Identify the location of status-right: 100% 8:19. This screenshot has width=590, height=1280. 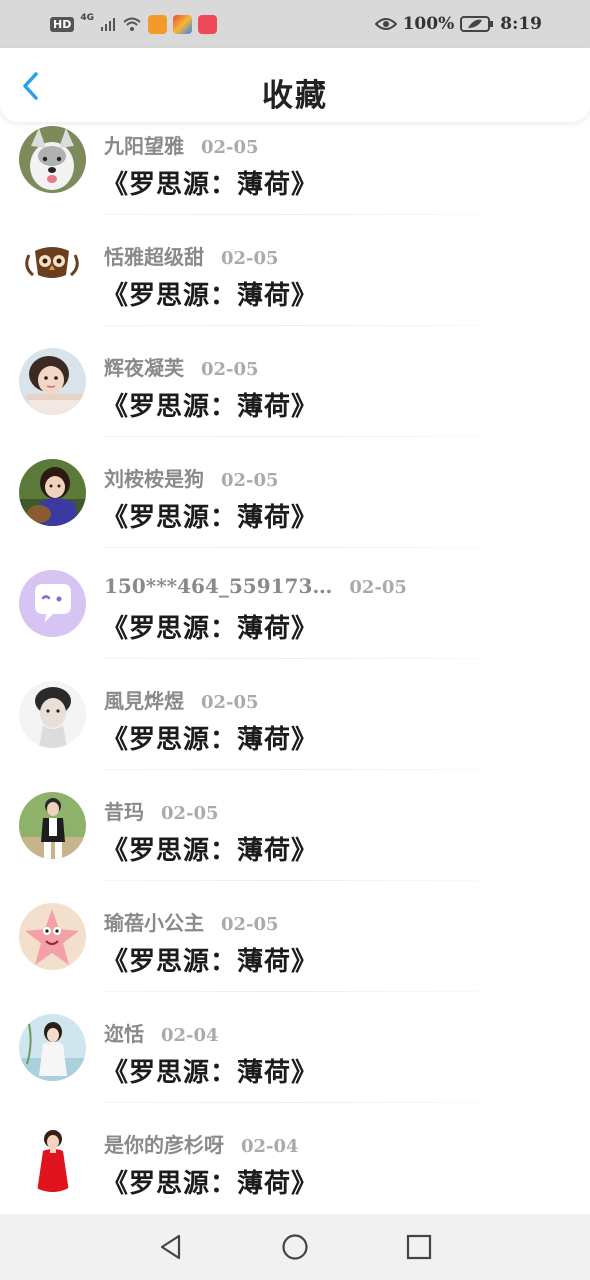
(458, 24).